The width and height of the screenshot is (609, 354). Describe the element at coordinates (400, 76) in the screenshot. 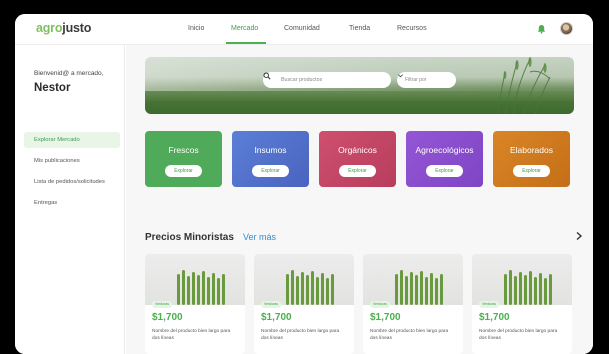

I see `chevron-down-icon` at that location.